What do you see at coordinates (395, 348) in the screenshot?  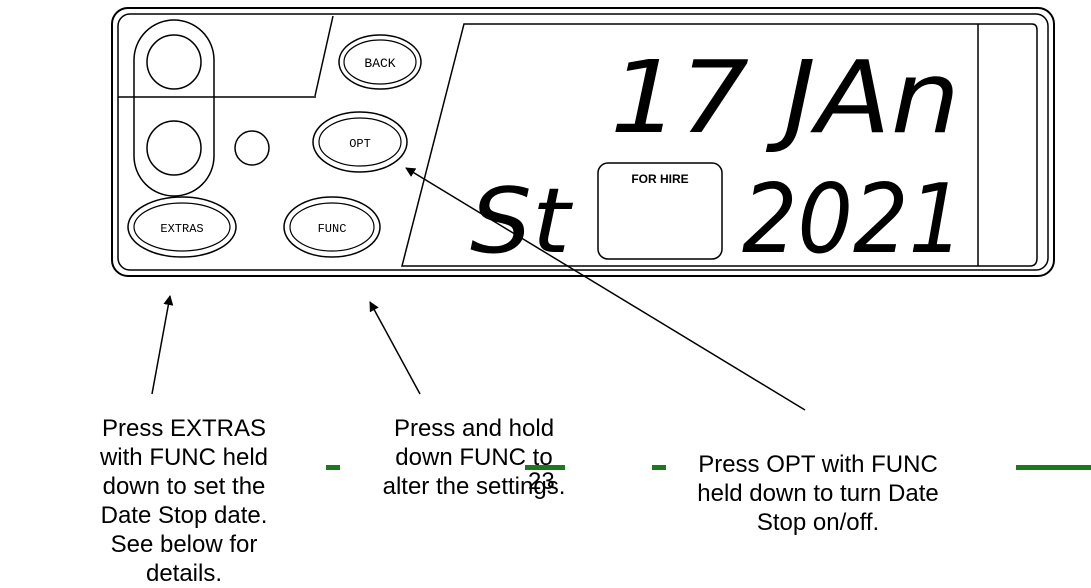 I see `func-callout-arrow` at bounding box center [395, 348].